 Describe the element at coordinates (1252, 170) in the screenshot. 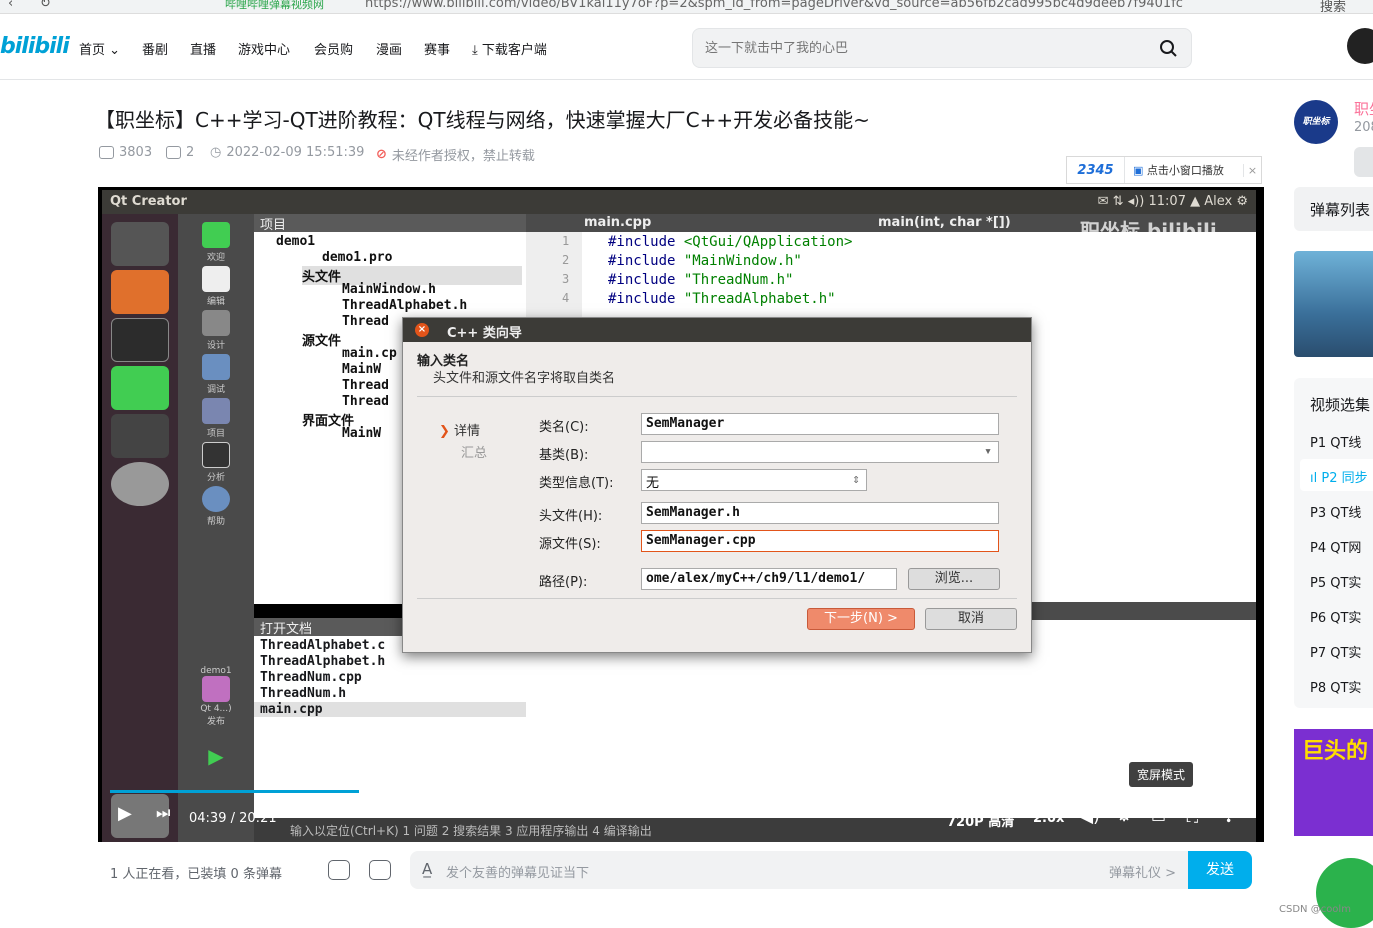

I see `widget-close-button: ×` at that location.